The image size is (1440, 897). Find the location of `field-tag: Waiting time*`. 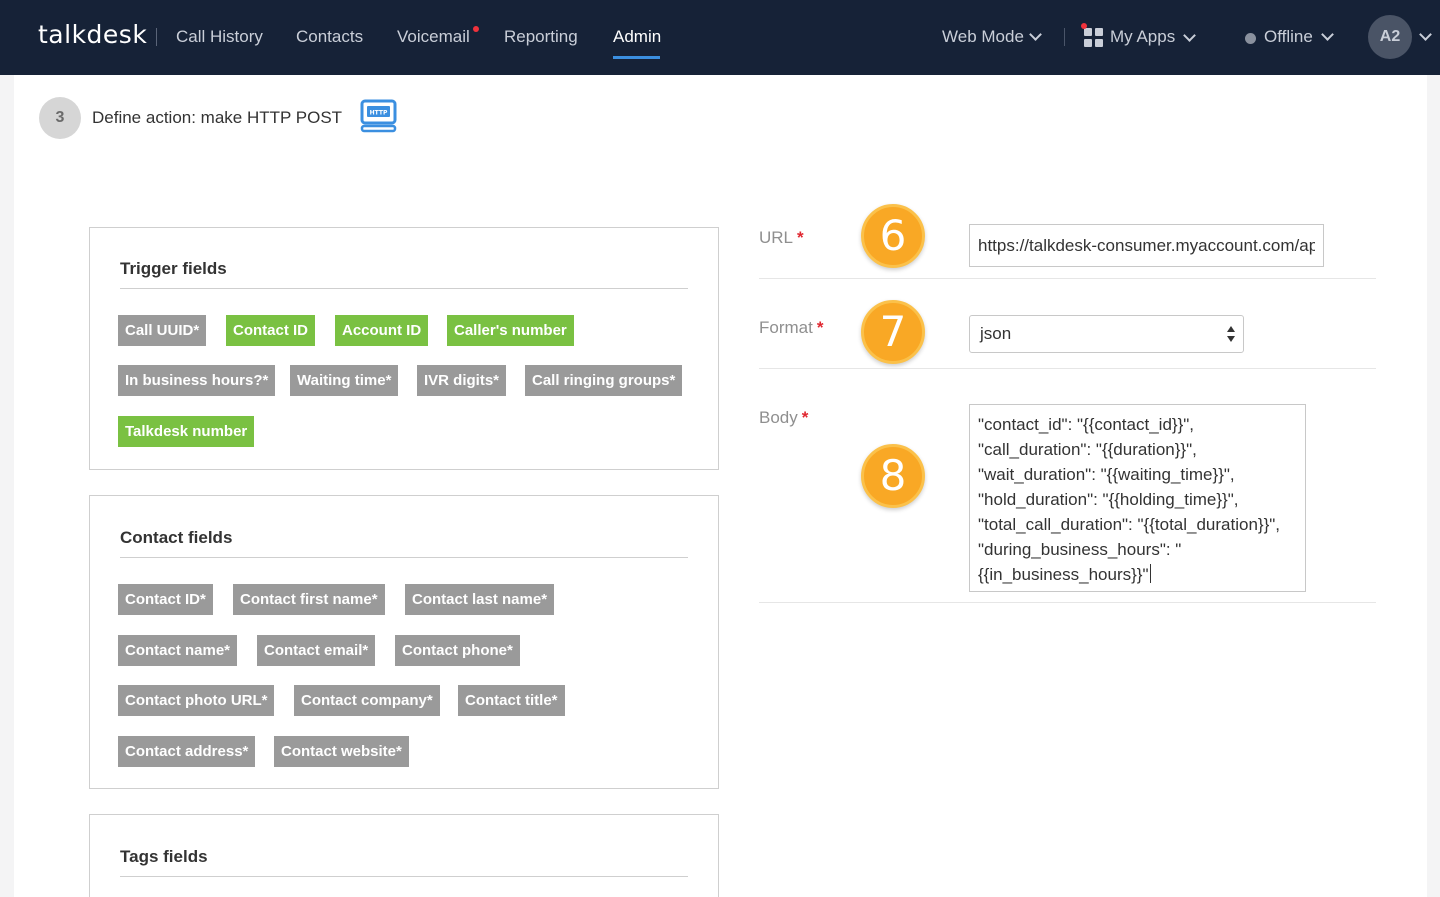

field-tag: Waiting time* is located at coordinates (344, 380).